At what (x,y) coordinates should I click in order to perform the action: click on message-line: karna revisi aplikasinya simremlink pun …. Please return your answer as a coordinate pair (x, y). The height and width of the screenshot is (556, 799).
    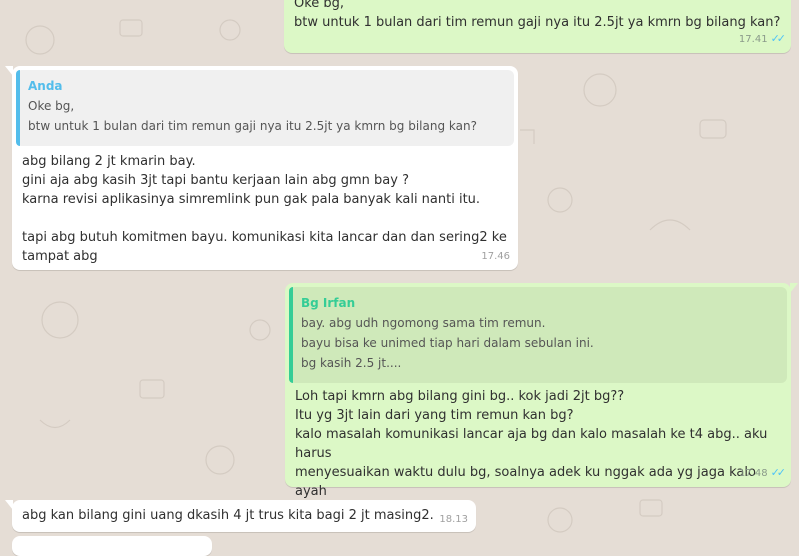
    Looking at the image, I should click on (251, 199).